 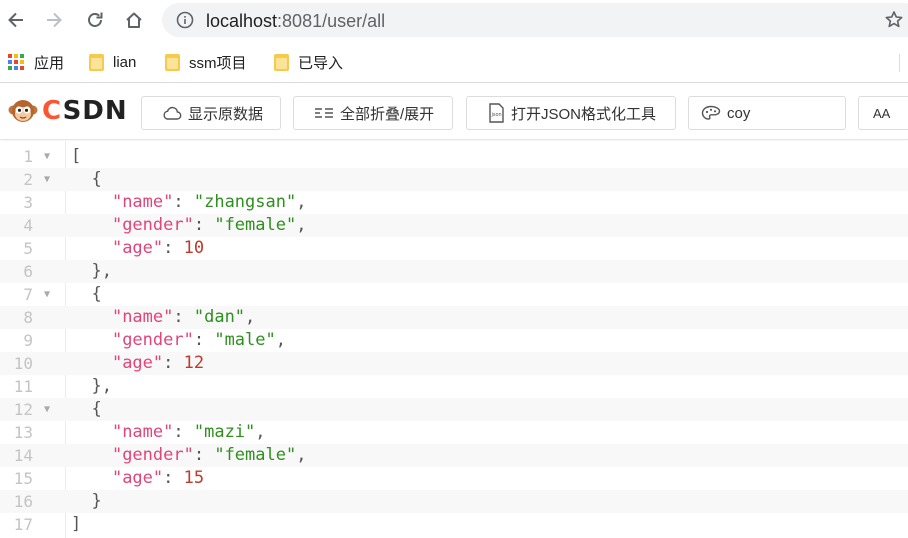 What do you see at coordinates (224, 432) in the screenshot?
I see `json-string-value: "mazi"` at bounding box center [224, 432].